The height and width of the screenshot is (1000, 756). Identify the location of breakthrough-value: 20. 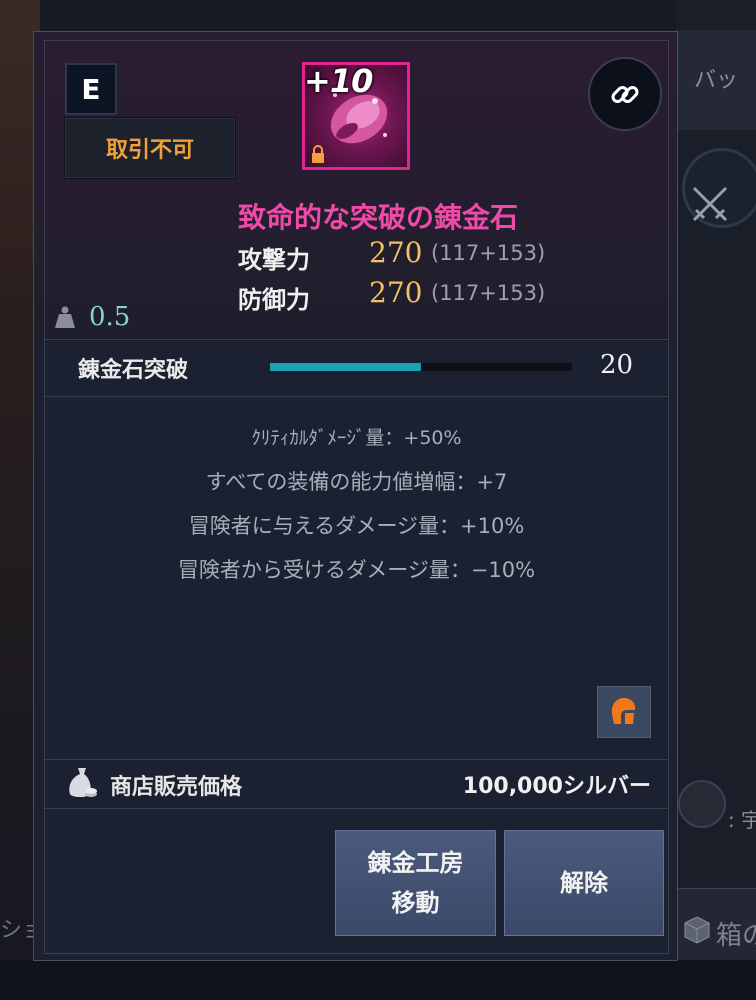
(617, 365).